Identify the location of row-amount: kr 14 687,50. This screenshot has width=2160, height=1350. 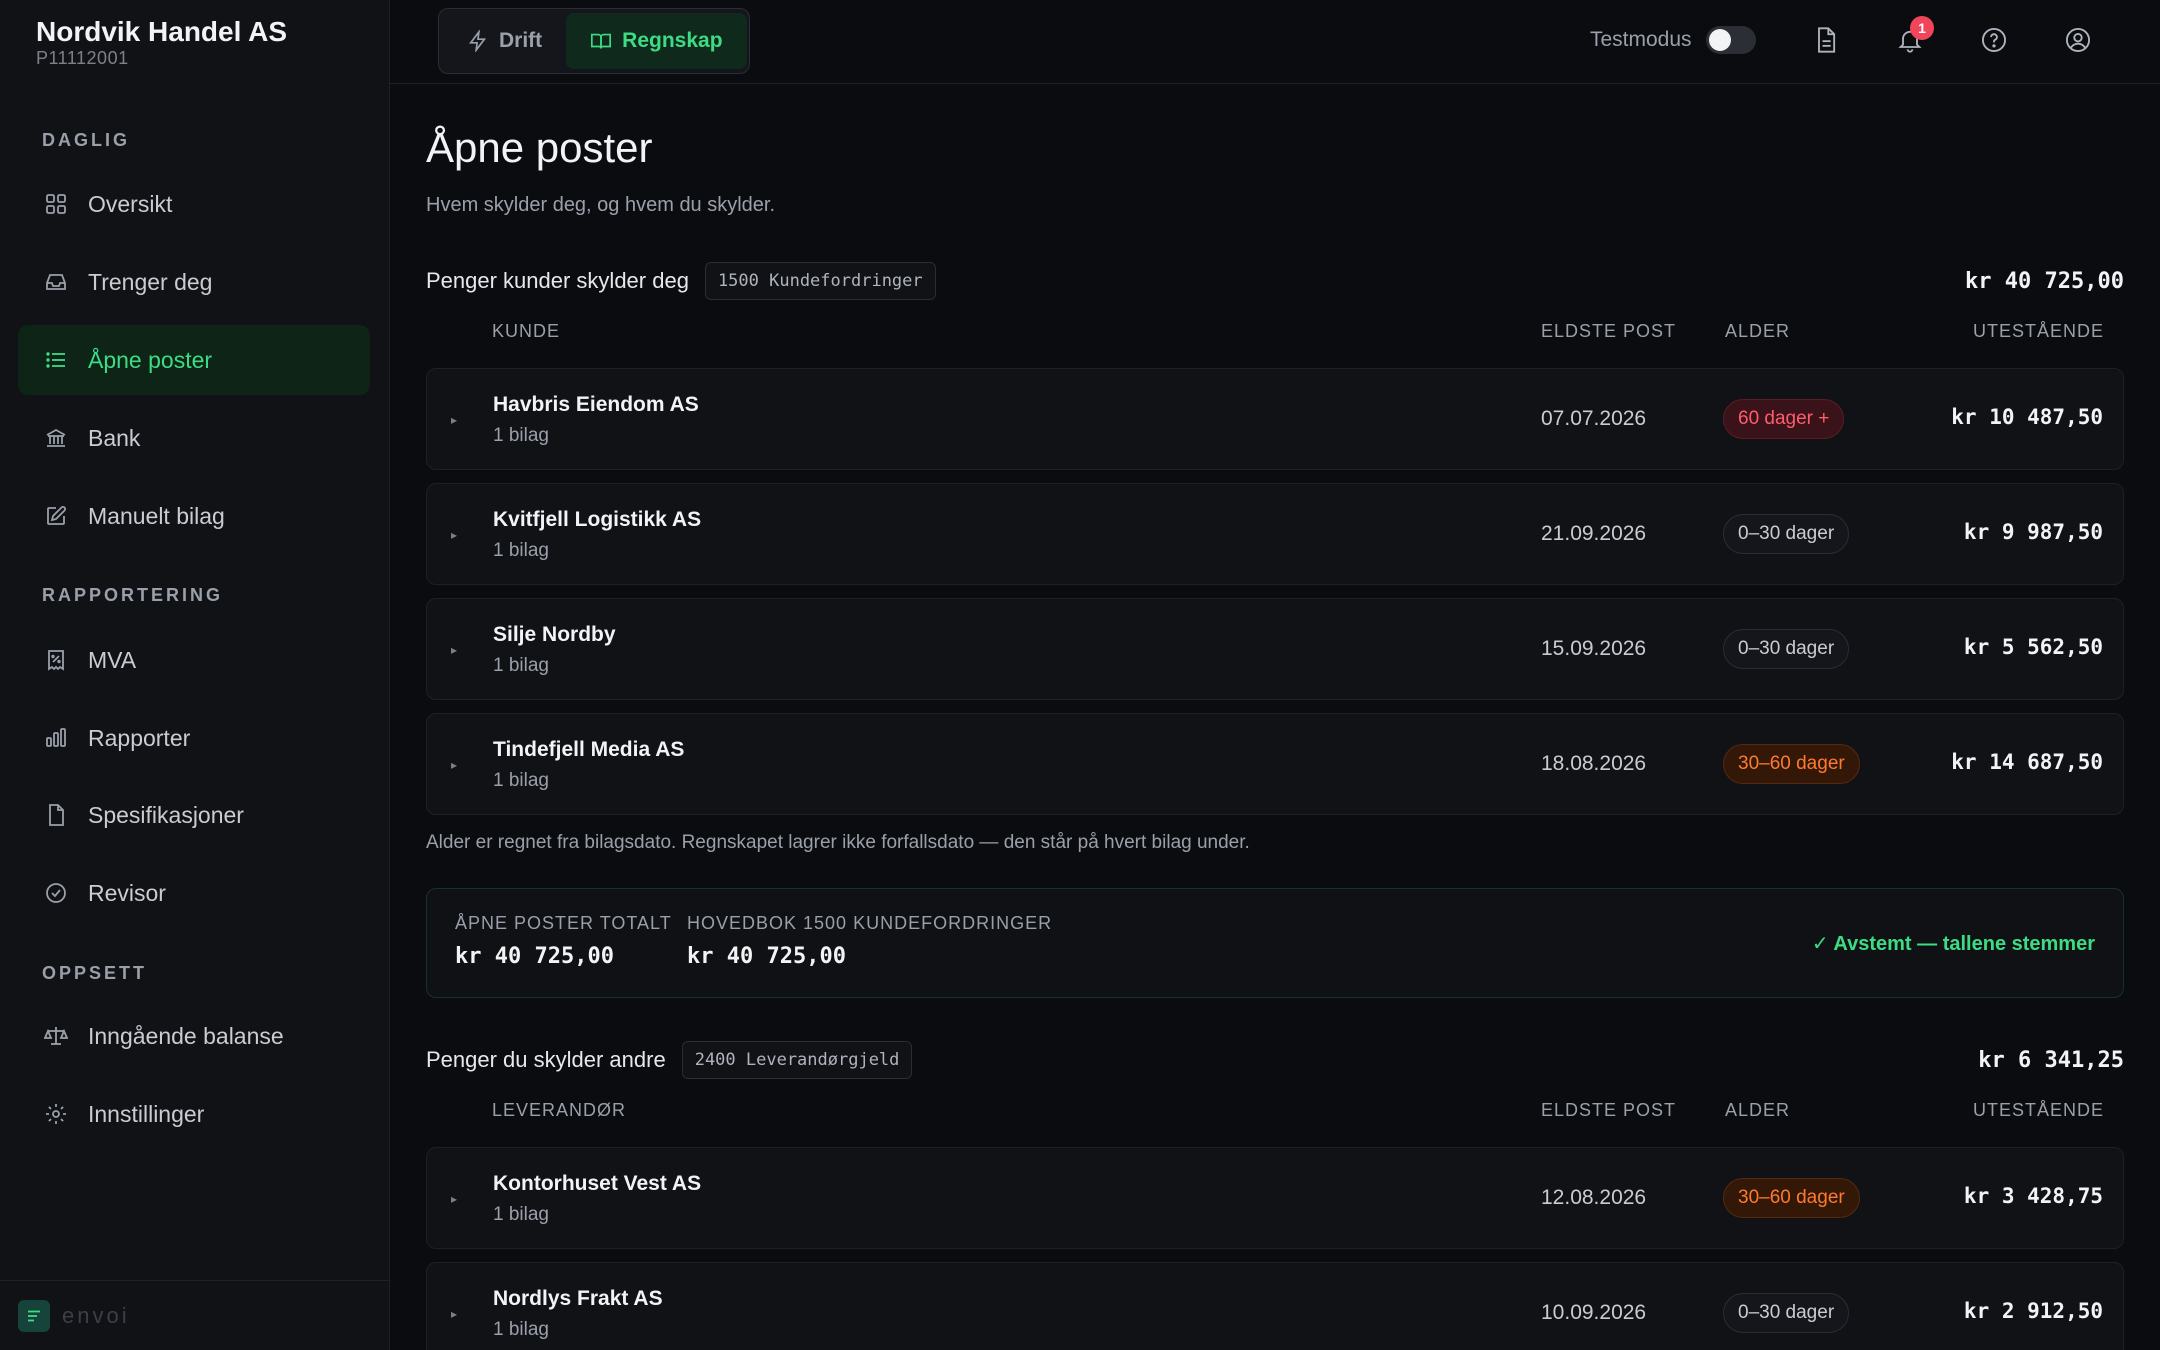
(2027, 762).